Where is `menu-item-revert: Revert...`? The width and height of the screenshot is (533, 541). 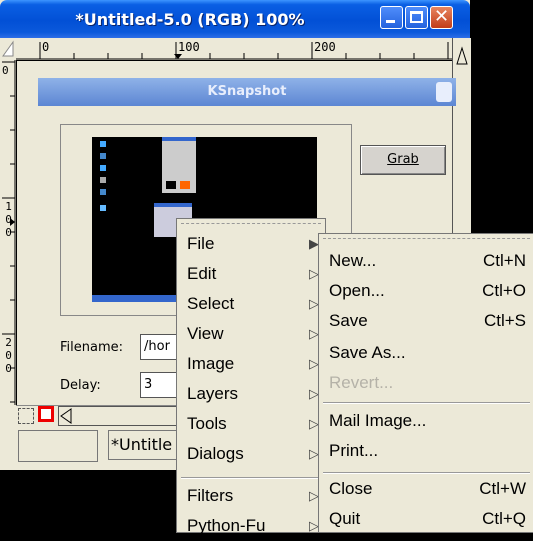
menu-item-revert: Revert... is located at coordinates (426, 383).